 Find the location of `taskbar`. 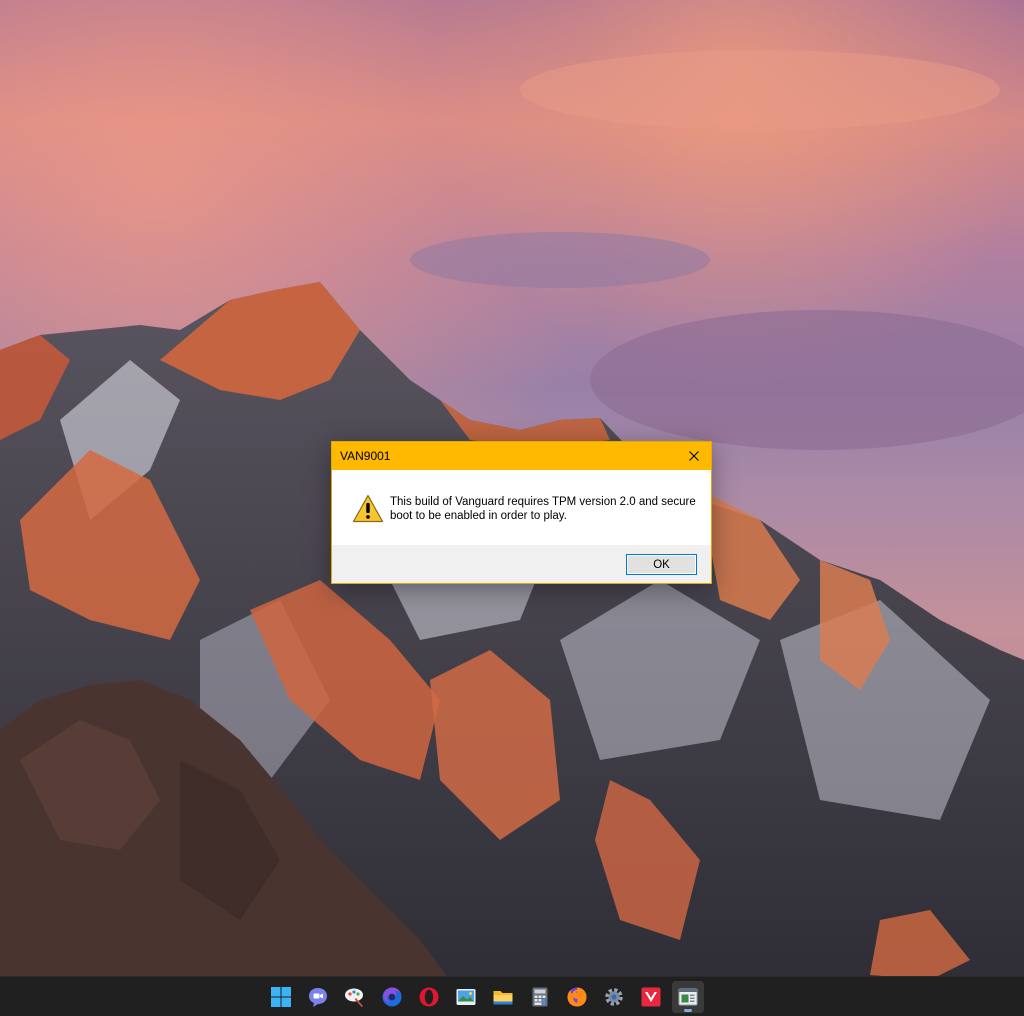

taskbar is located at coordinates (512, 996).